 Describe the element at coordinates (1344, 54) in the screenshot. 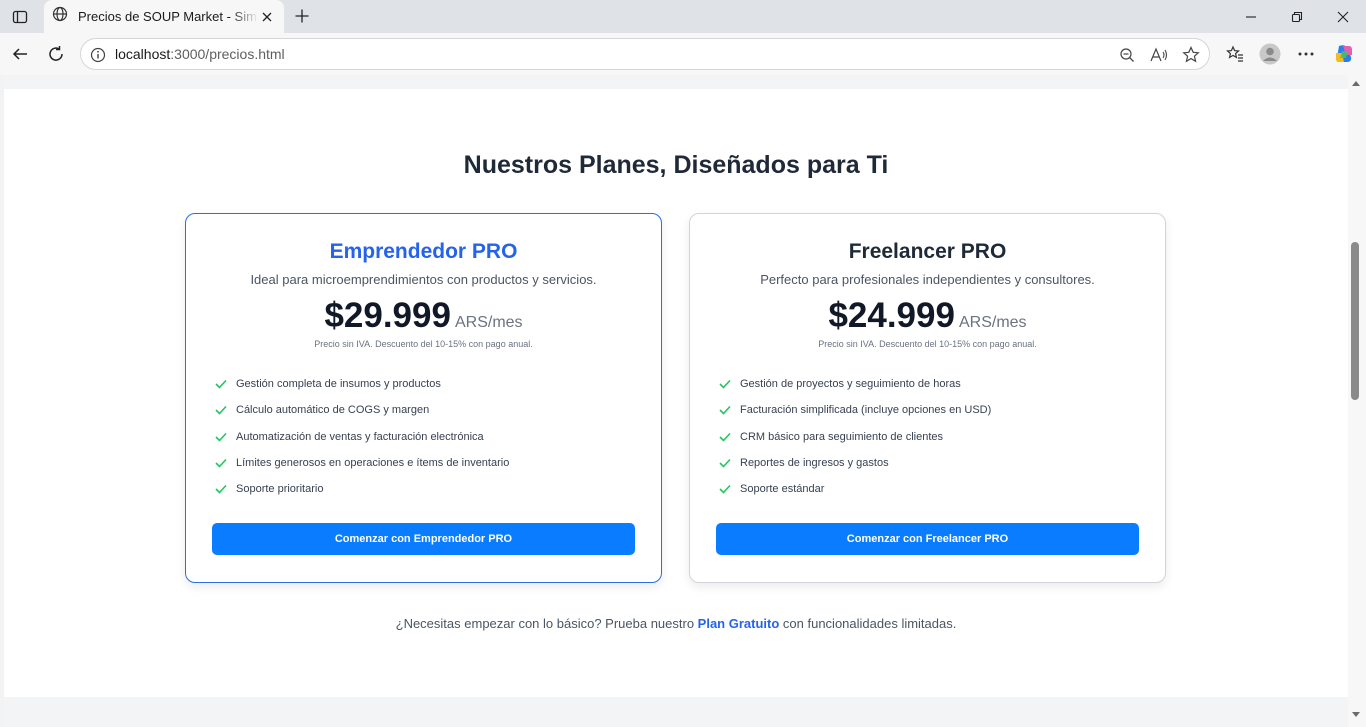

I see `copilot-icon` at that location.